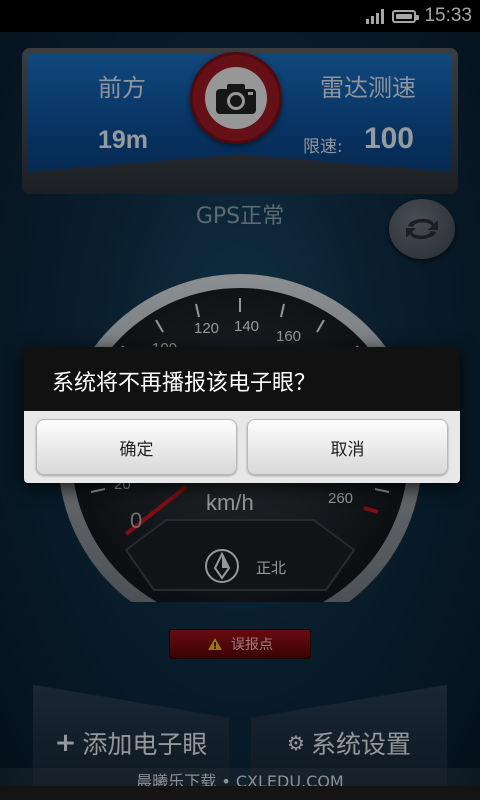  Describe the element at coordinates (184, 383) in the screenshot. I see `dialog-message: 系统将不再播报该电子眼？` at that location.